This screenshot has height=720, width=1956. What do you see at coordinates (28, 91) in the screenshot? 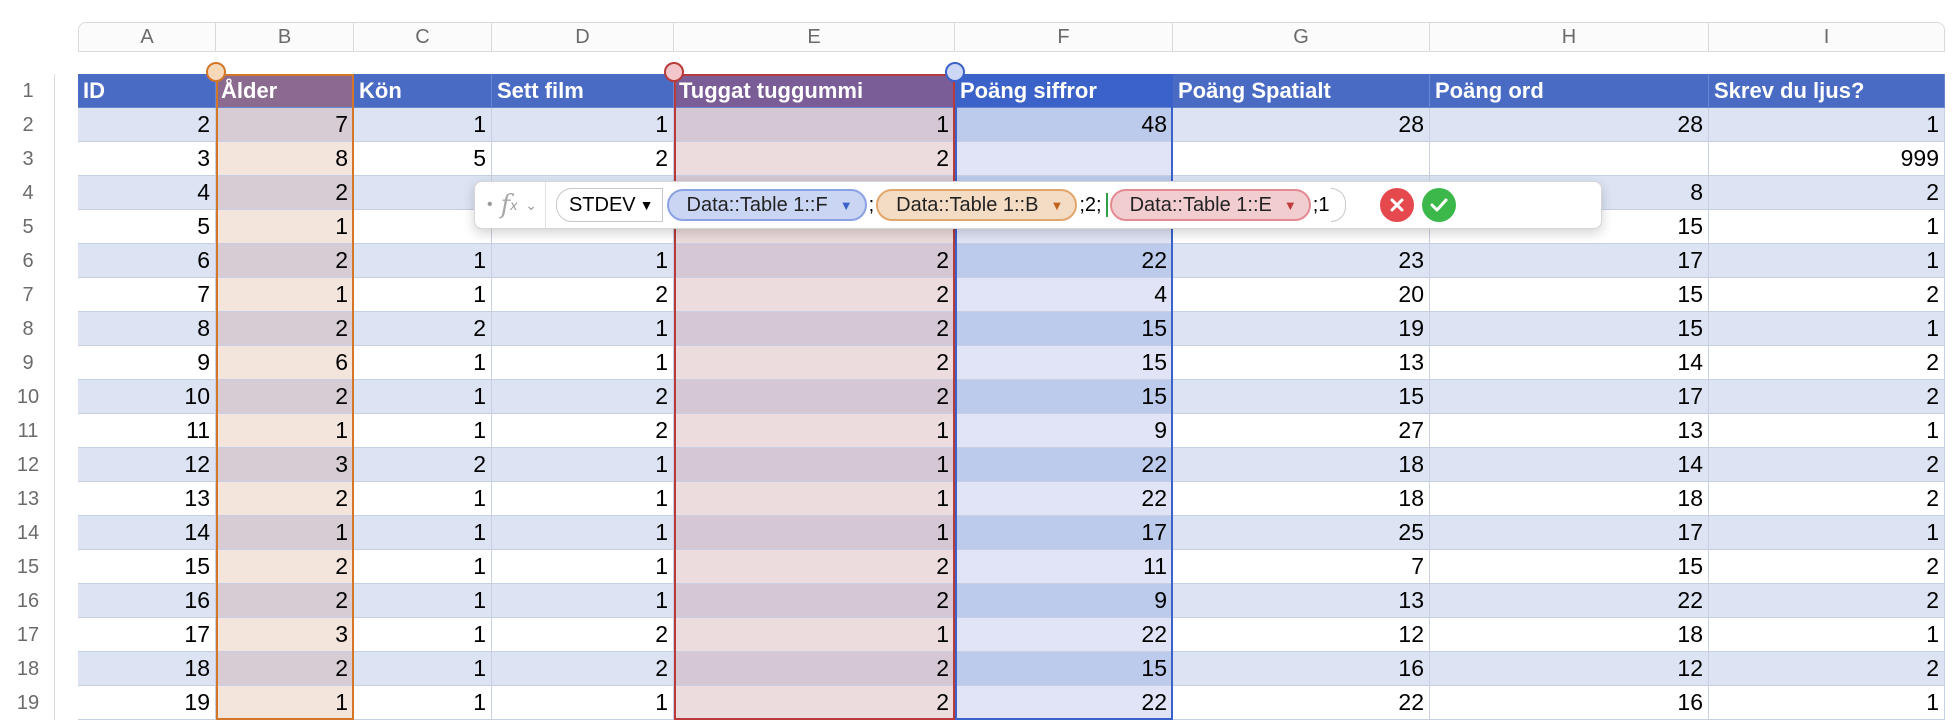
I see `row-header-1: 1` at bounding box center [28, 91].